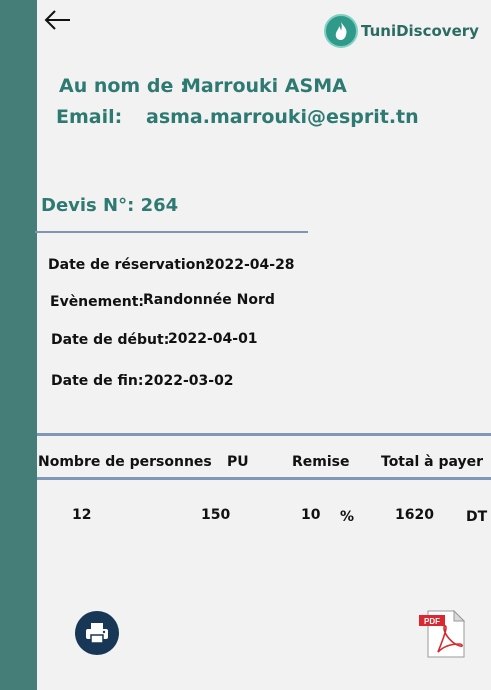  Describe the element at coordinates (347, 517) in the screenshot. I see `discount-unit: %` at that location.